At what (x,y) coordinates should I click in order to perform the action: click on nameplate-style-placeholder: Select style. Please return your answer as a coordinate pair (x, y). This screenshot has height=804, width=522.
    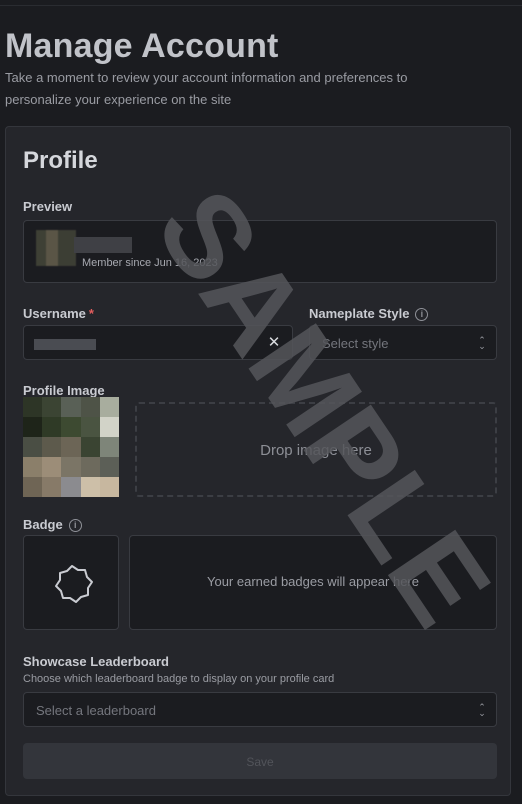
    Looking at the image, I should click on (355, 343).